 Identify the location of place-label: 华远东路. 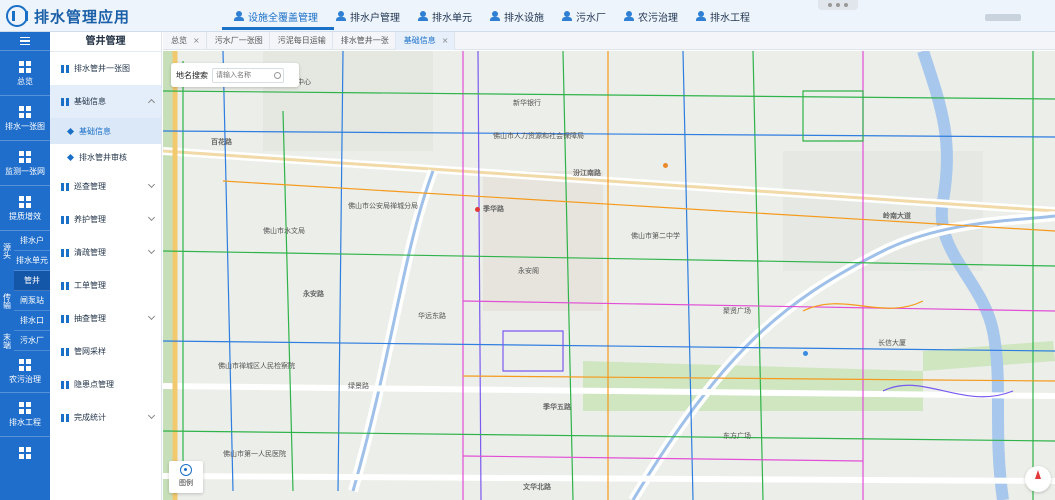
(432, 316).